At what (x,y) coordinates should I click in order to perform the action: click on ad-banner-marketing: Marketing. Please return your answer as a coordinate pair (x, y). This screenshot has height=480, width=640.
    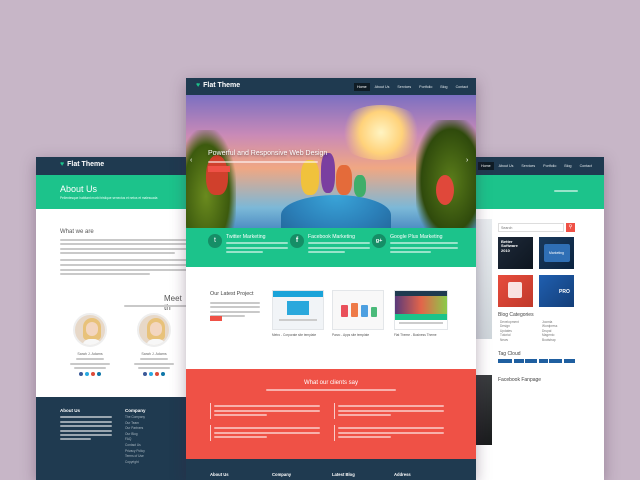
    Looking at the image, I should click on (556, 253).